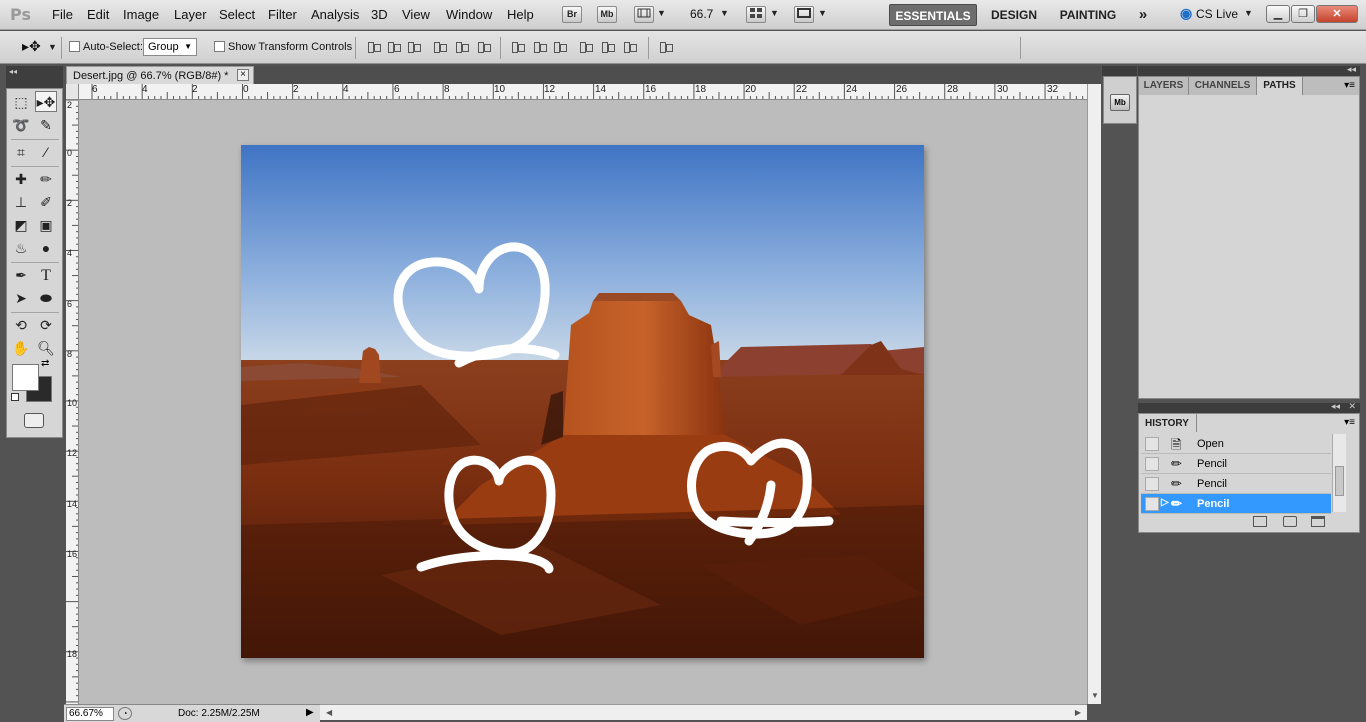  Describe the element at coordinates (21, 248) in the screenshot. I see `blur-tool-icon: ♨` at that location.